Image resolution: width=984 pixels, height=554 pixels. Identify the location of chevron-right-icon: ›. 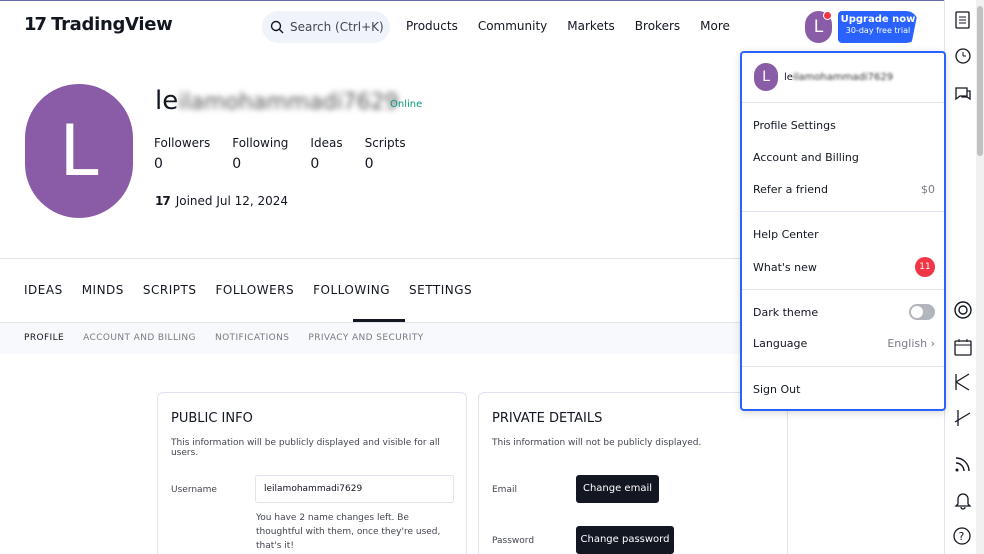
(932, 343).